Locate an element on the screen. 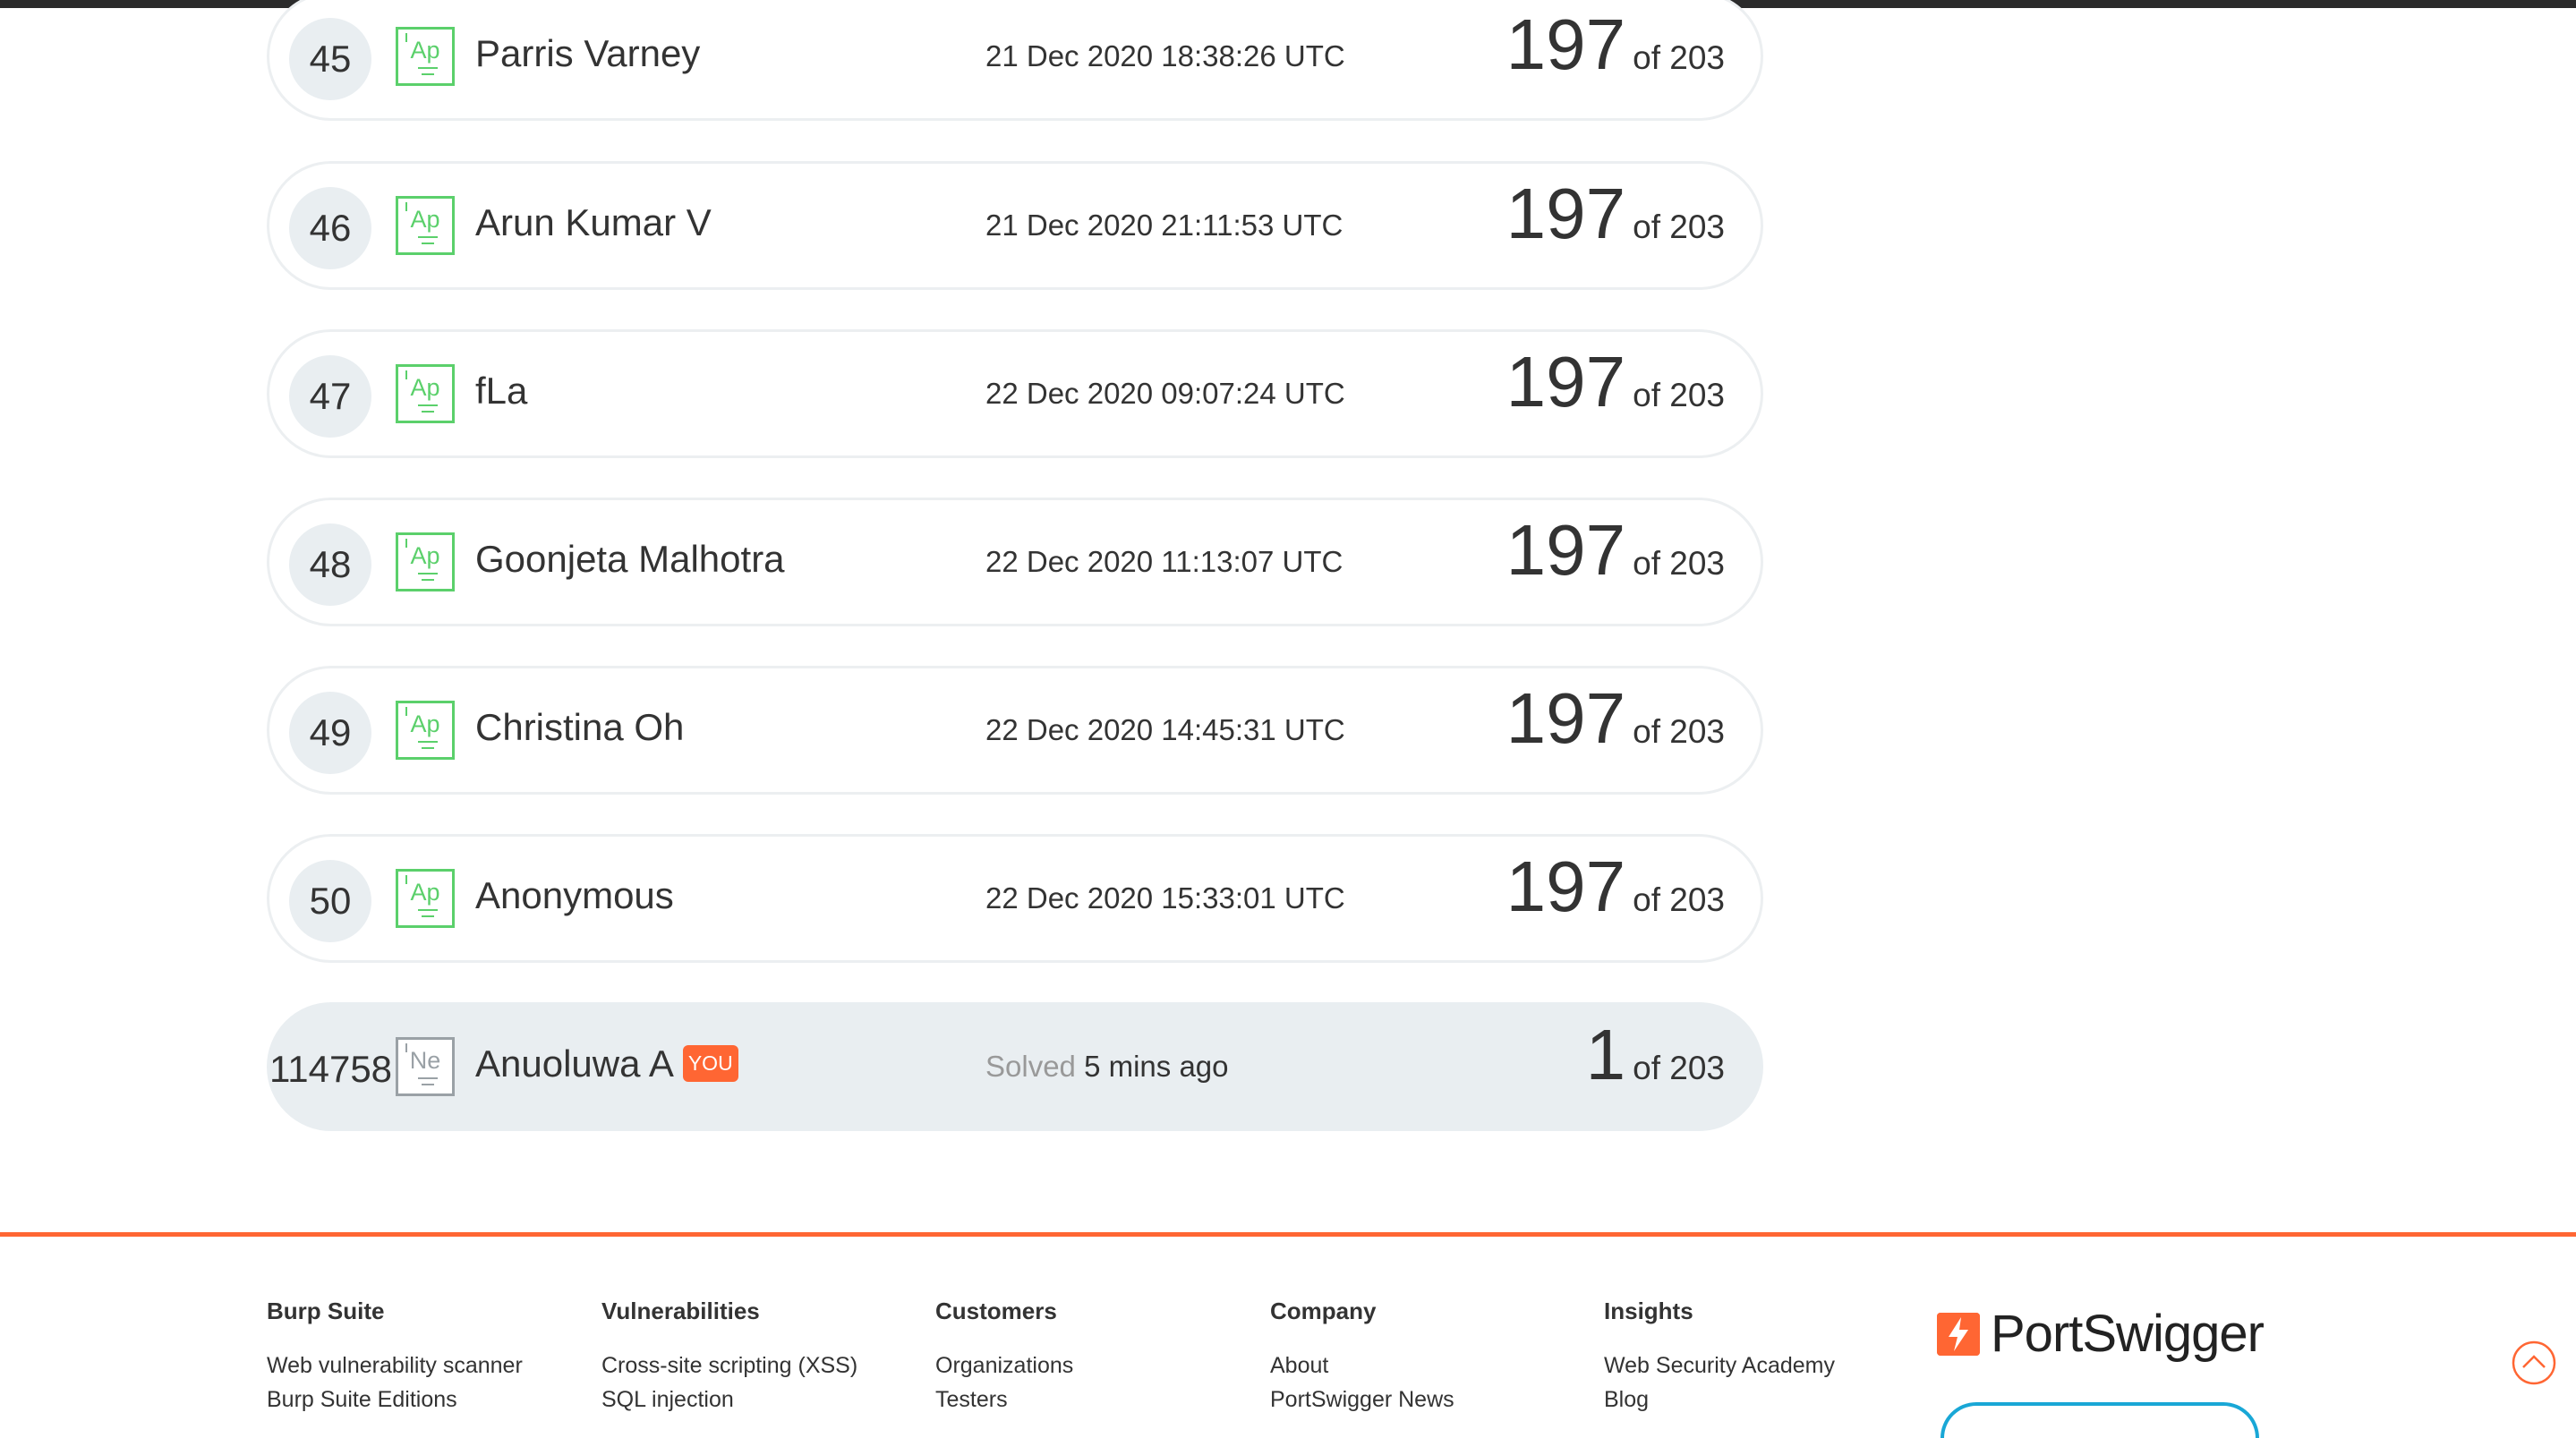  footer-heading: Insights is located at coordinates (1648, 1311).